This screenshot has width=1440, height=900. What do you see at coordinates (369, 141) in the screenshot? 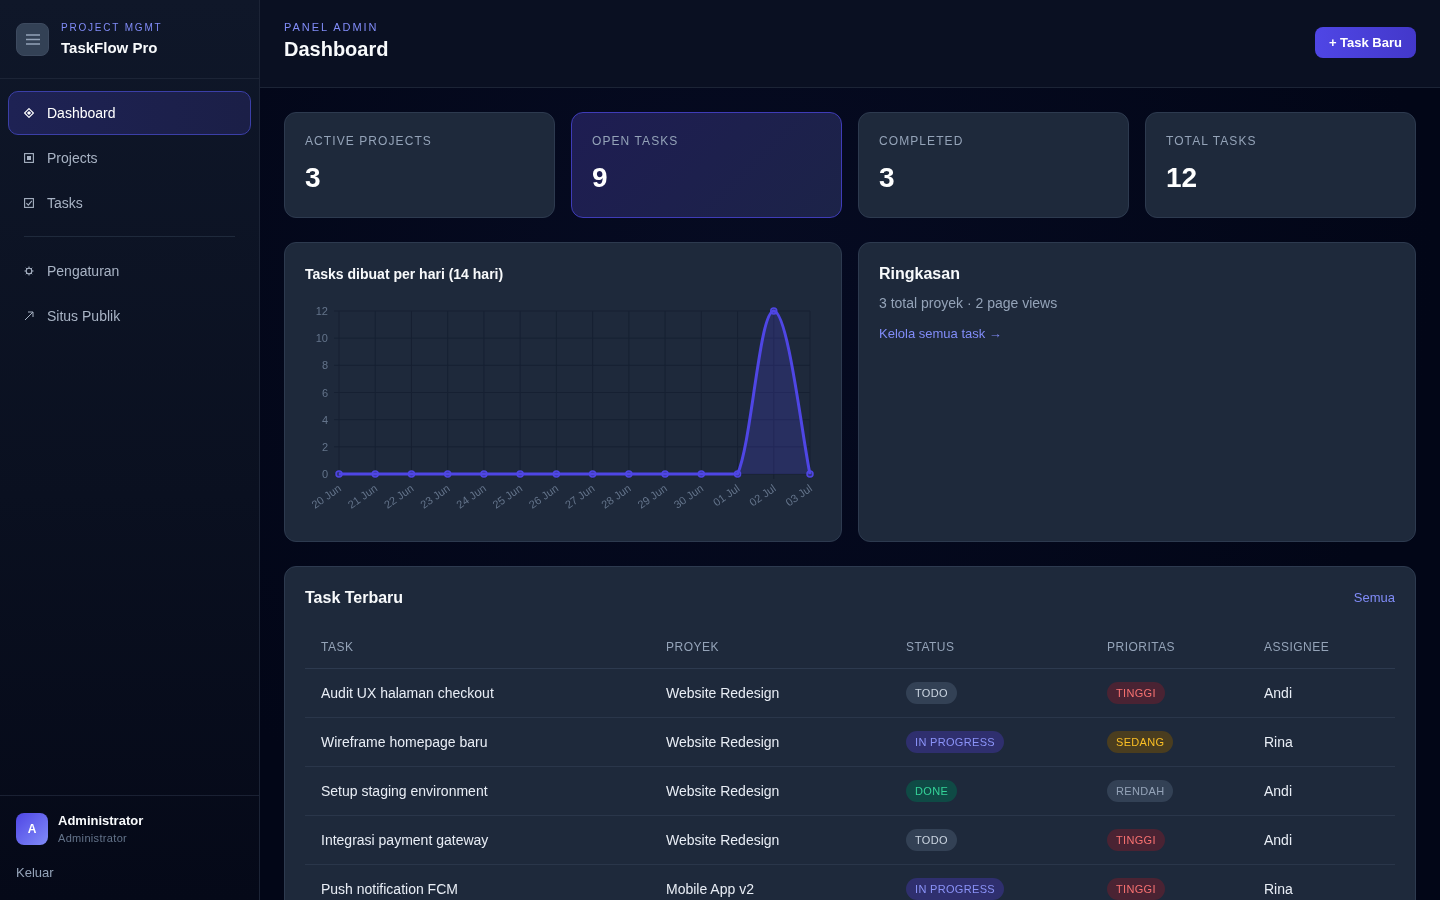
I see `stat-label: ACTIVE PROJECTS` at bounding box center [369, 141].